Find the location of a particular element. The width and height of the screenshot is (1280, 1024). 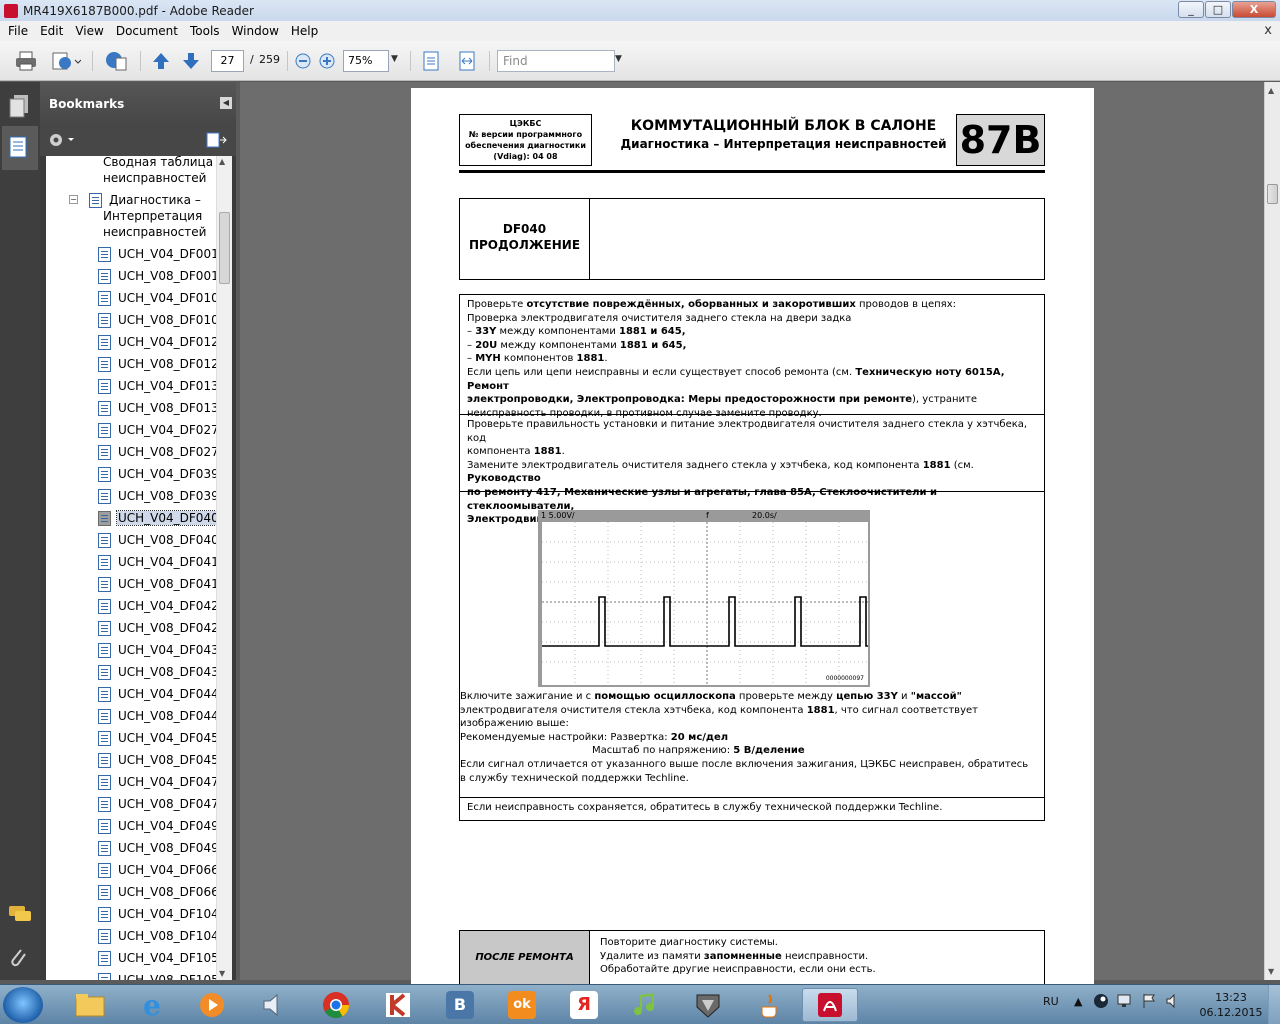

tray-expand-icon: ▲ is located at coordinates (1078, 1001).